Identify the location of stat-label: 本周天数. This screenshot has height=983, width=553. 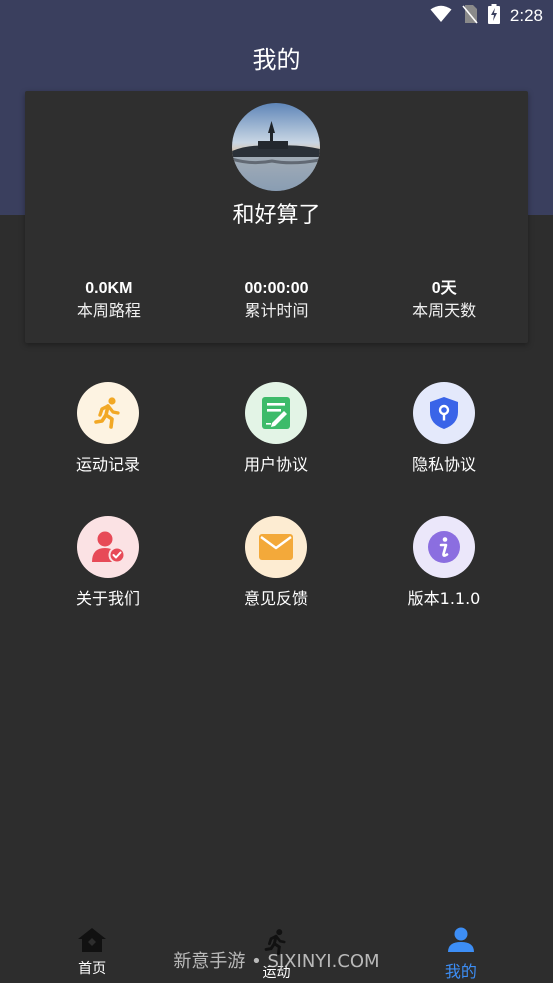
(444, 310).